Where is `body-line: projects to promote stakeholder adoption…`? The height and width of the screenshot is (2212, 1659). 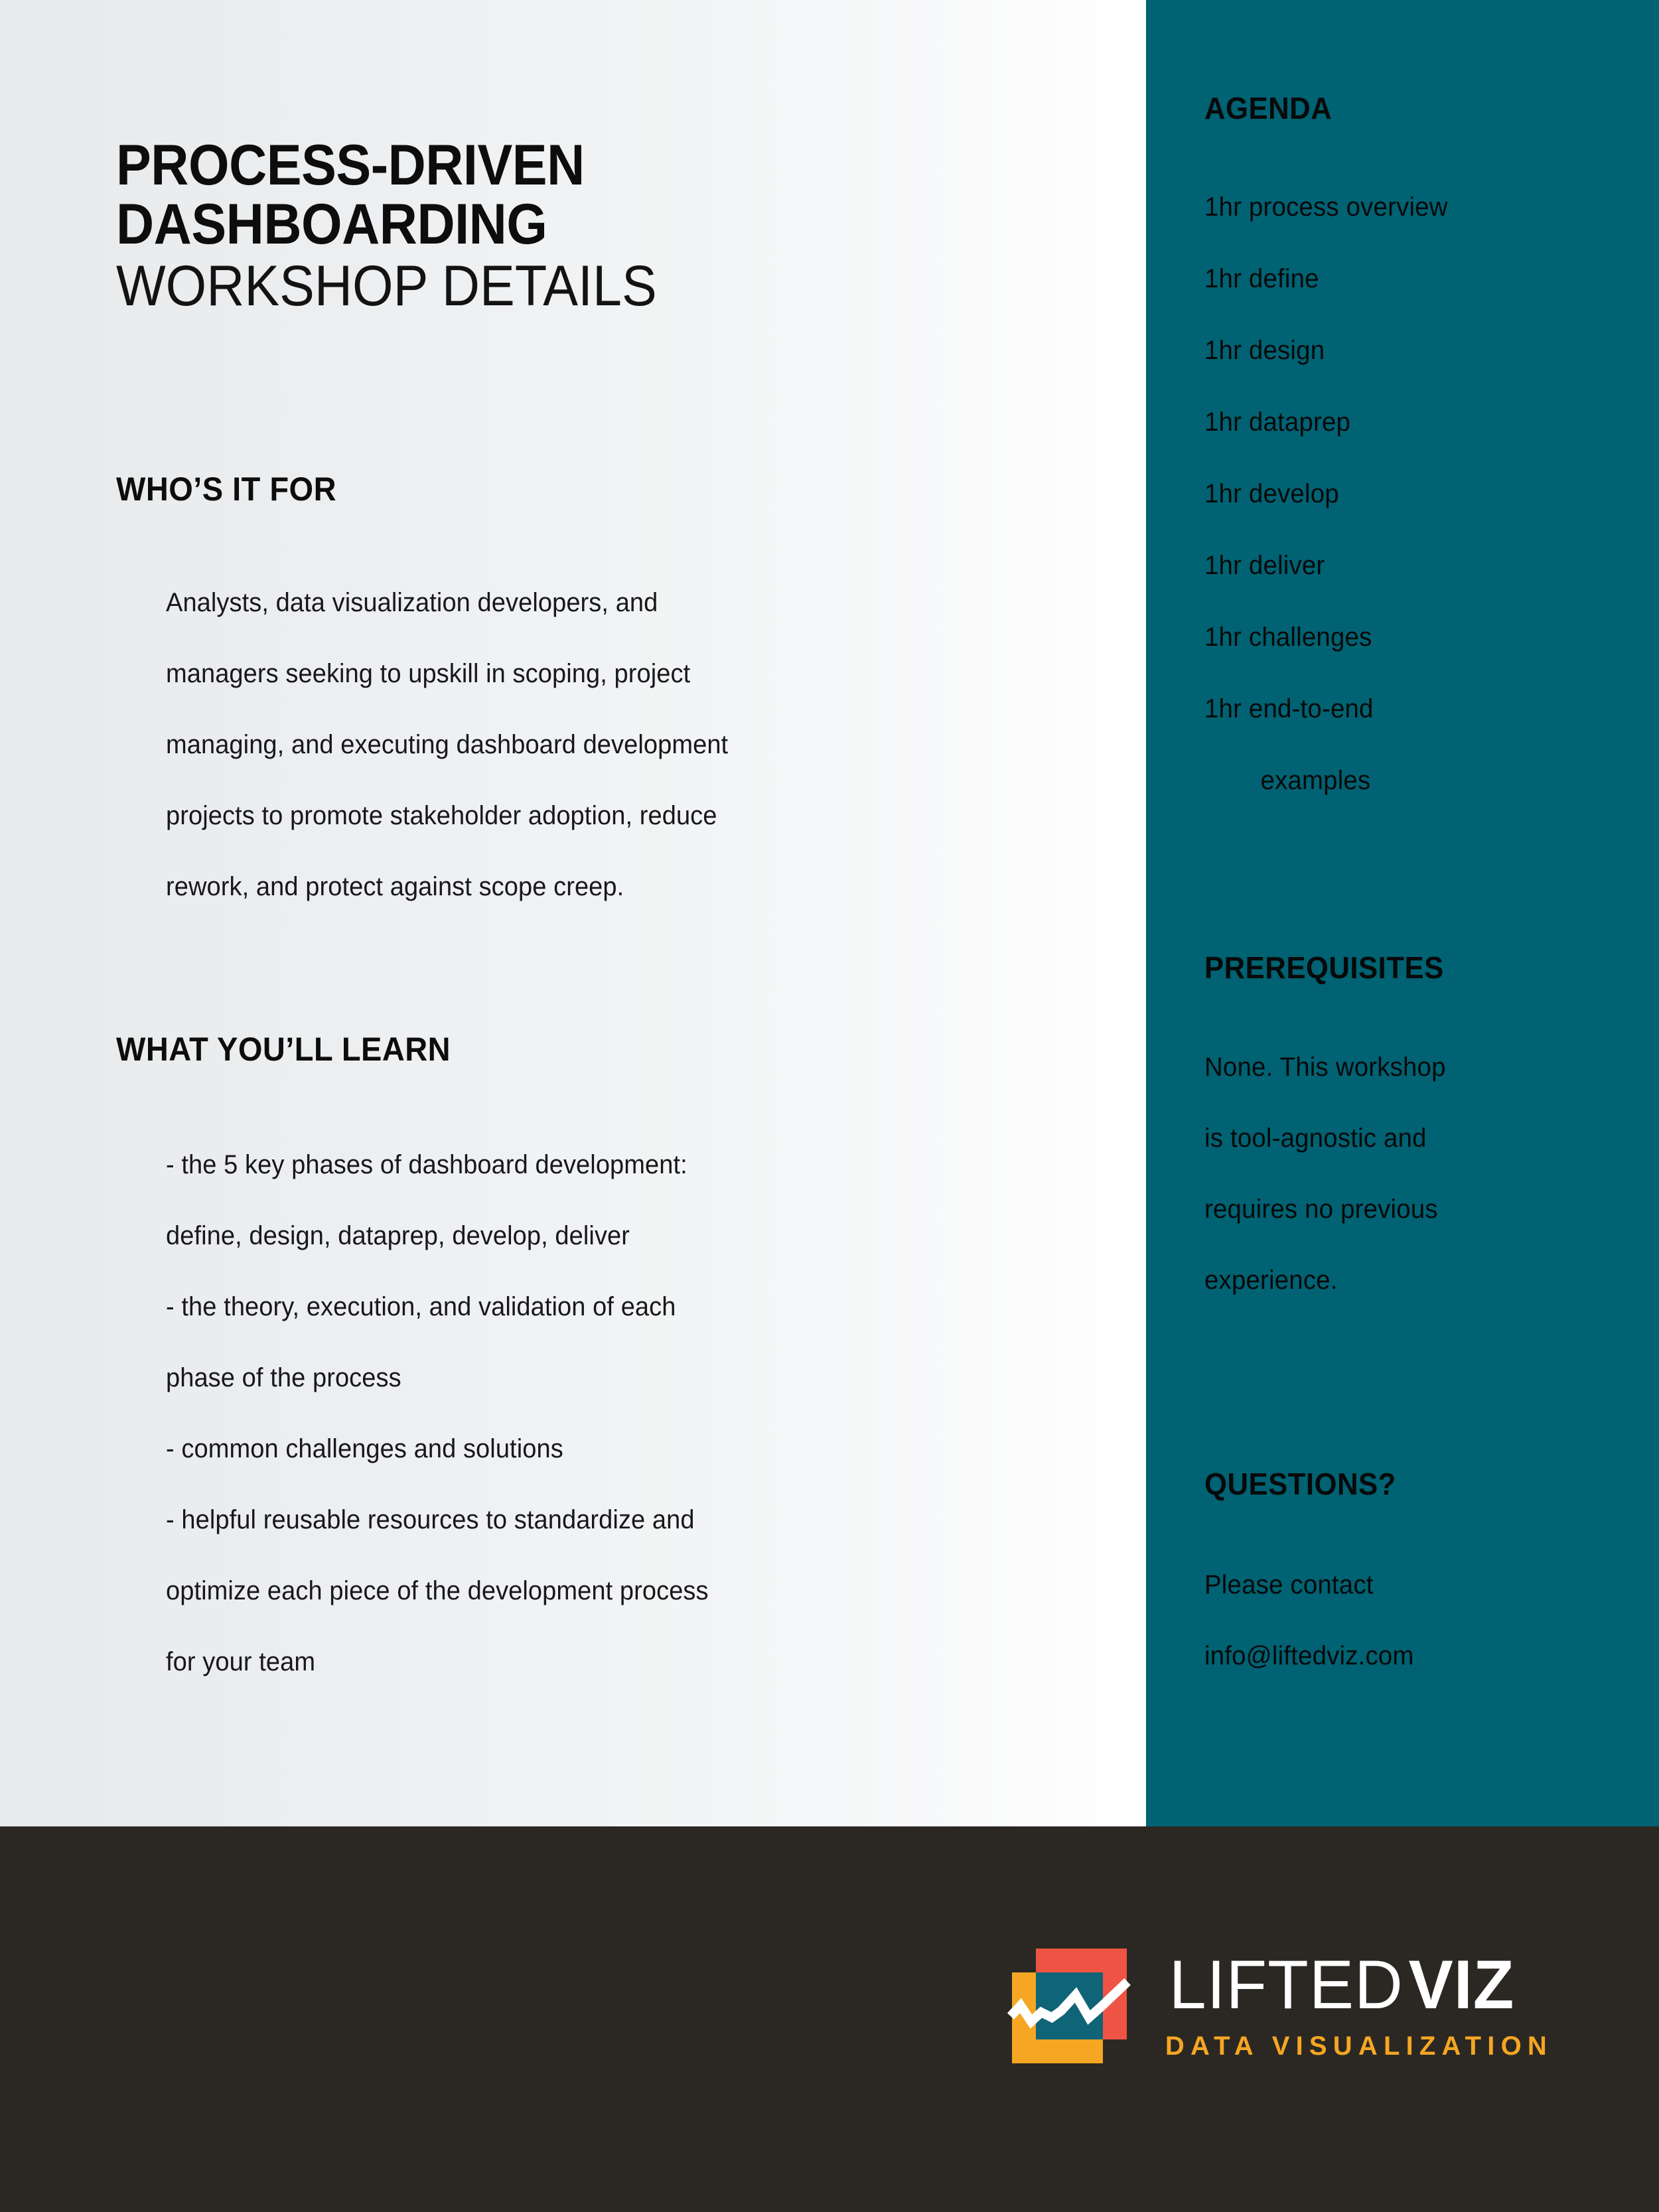
body-line: projects to promote stakeholder adoption… is located at coordinates (441, 816).